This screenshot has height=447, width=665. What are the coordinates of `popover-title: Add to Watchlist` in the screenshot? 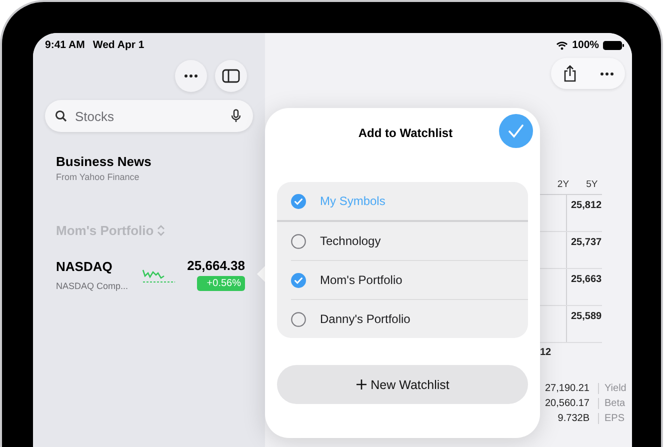 It's located at (405, 133).